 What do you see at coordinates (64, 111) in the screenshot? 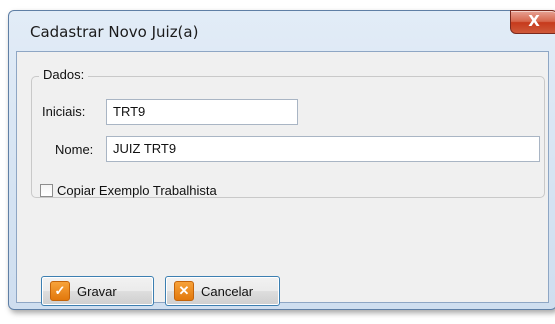
I see `iniciais-label: Iniciais:` at bounding box center [64, 111].